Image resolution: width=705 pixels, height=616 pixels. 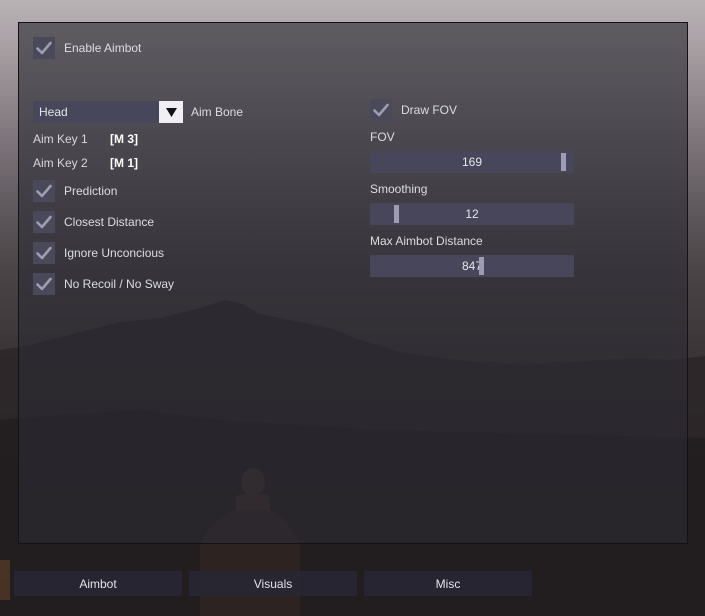 I want to click on tab-bar: Aimbot Visuals Misc, so click(x=276, y=583).